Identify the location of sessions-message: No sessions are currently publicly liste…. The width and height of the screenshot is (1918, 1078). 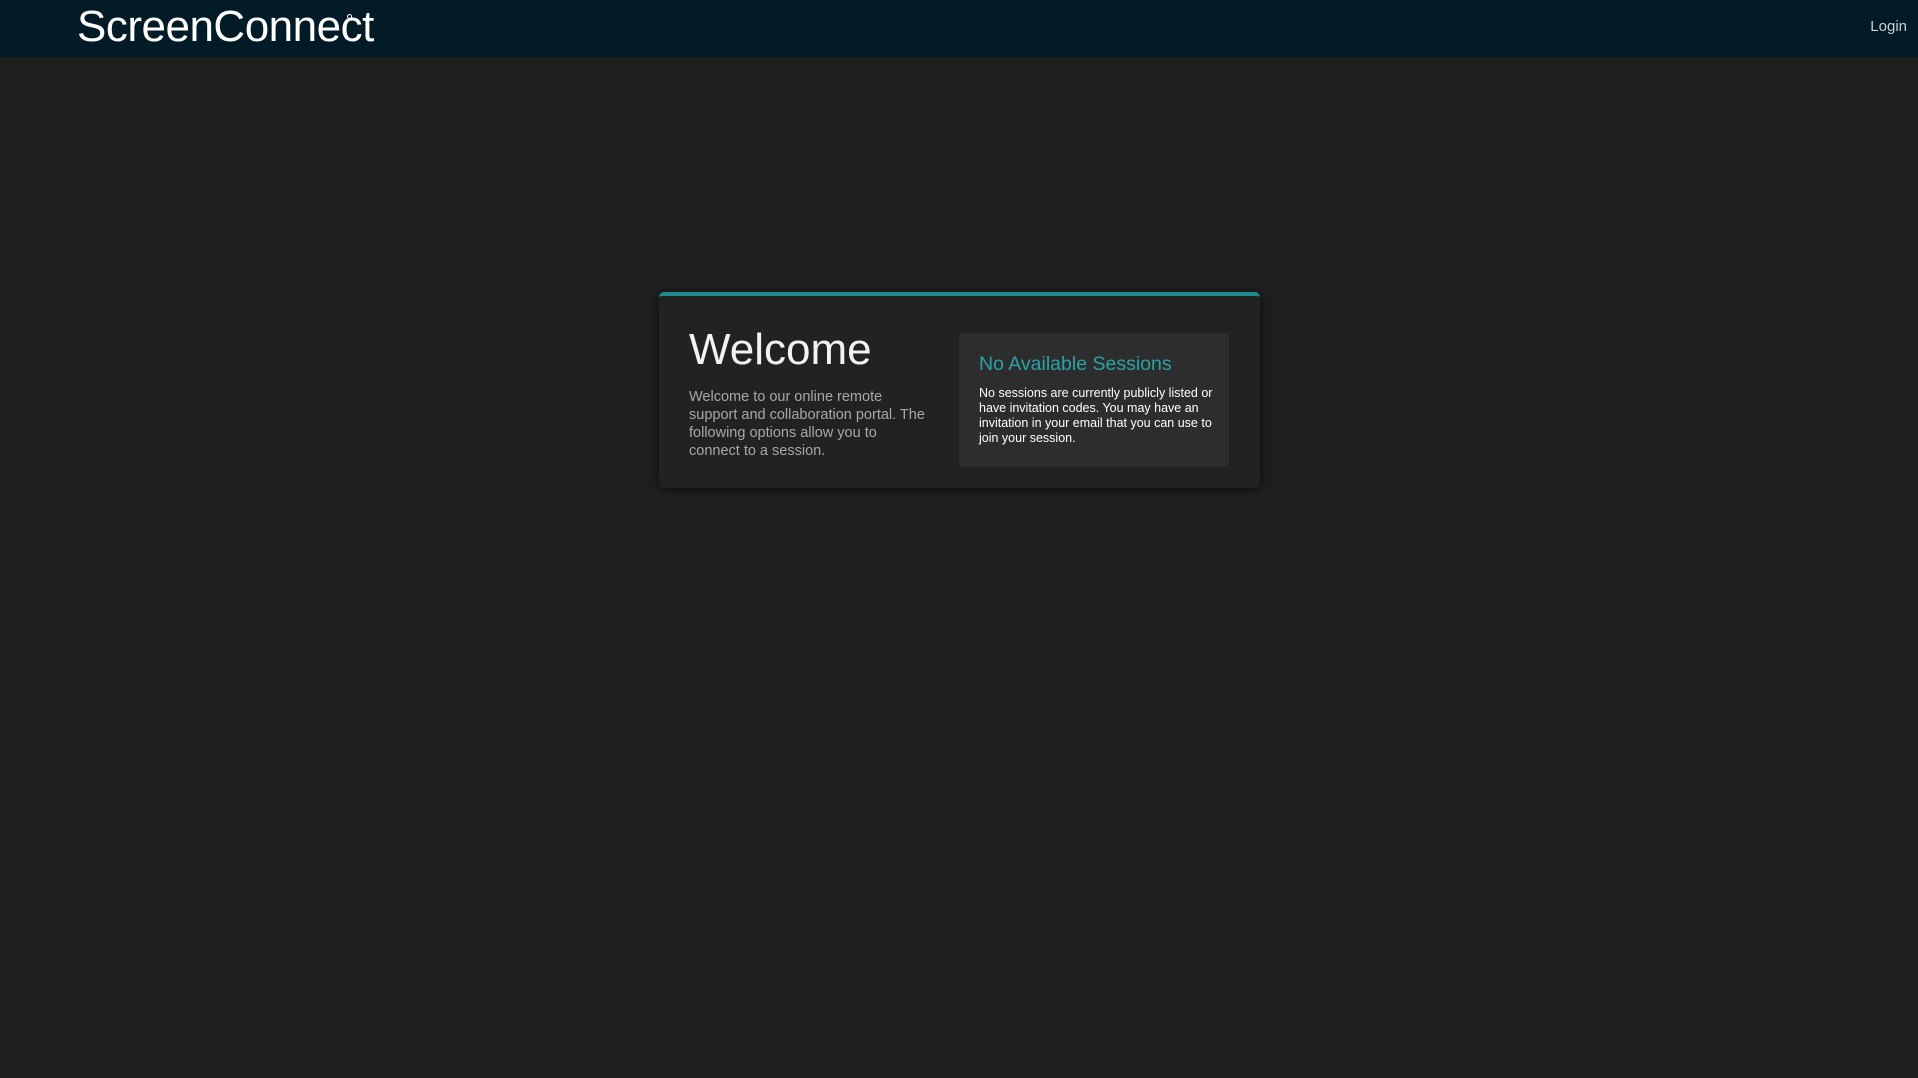
(1096, 415).